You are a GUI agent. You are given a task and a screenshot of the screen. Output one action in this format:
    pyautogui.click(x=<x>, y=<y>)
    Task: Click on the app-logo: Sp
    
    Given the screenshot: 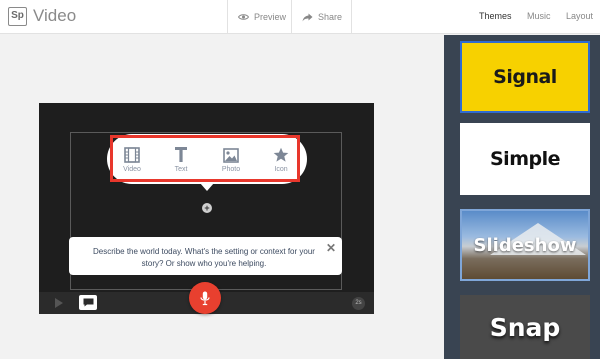 What is the action you would take?
    pyautogui.click(x=17, y=16)
    